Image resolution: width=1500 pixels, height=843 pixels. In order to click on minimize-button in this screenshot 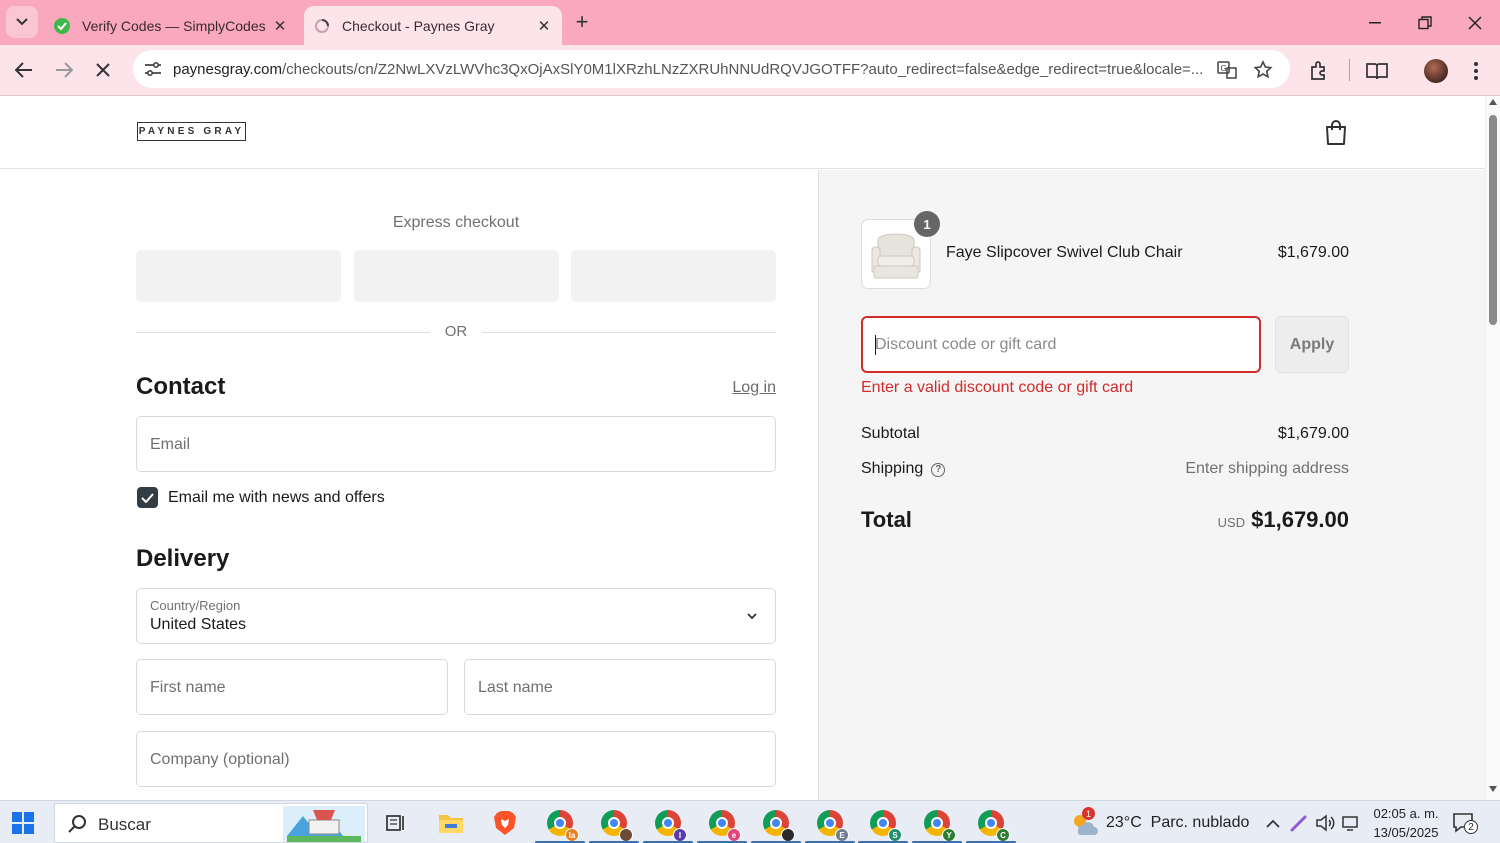, I will do `click(1375, 22)`.